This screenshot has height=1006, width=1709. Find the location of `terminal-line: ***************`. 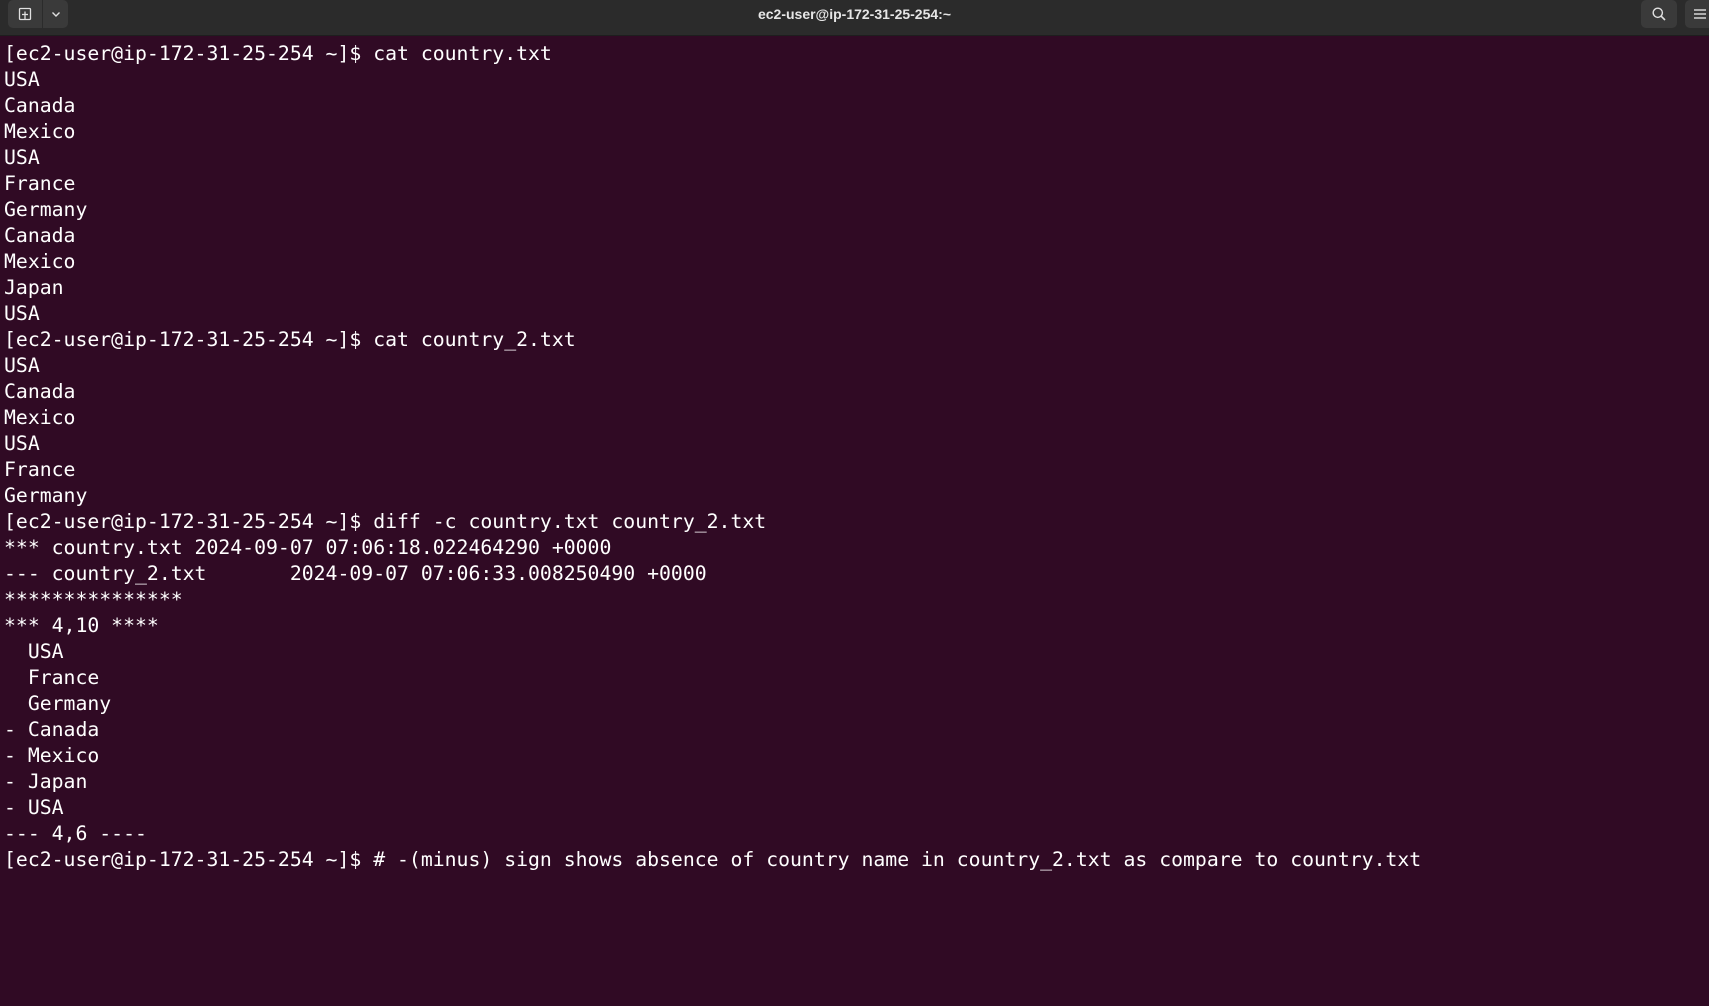

terminal-line: *************** is located at coordinates (93, 599).